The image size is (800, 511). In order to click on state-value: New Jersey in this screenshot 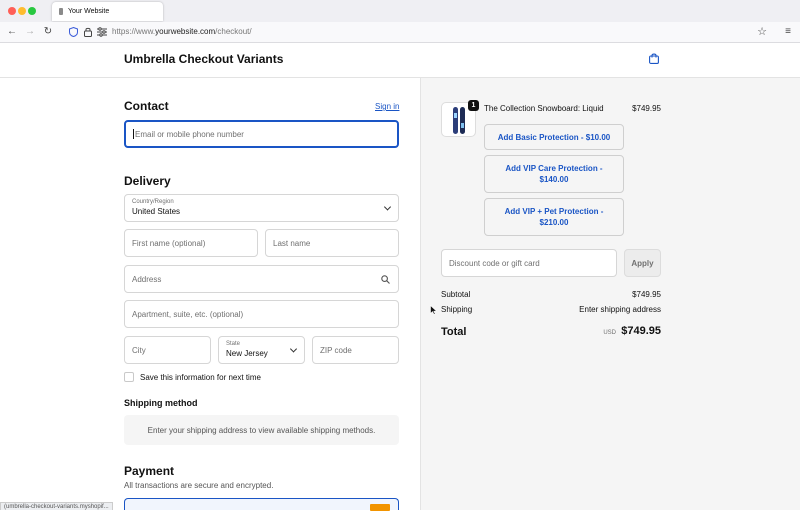, I will do `click(247, 353)`.